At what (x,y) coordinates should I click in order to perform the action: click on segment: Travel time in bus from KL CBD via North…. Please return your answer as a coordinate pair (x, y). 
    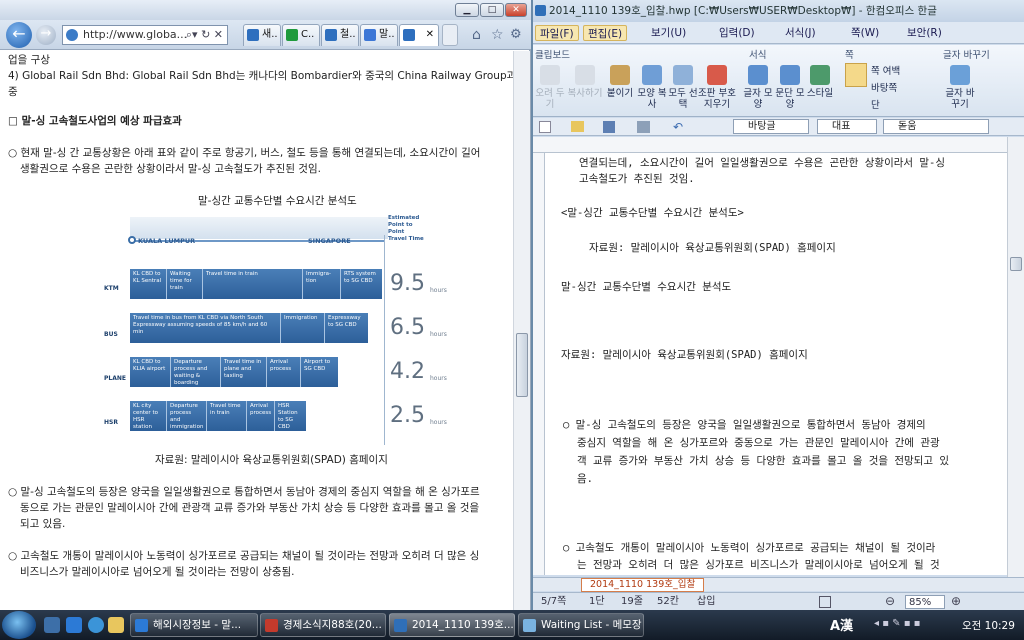
    Looking at the image, I should click on (200, 325).